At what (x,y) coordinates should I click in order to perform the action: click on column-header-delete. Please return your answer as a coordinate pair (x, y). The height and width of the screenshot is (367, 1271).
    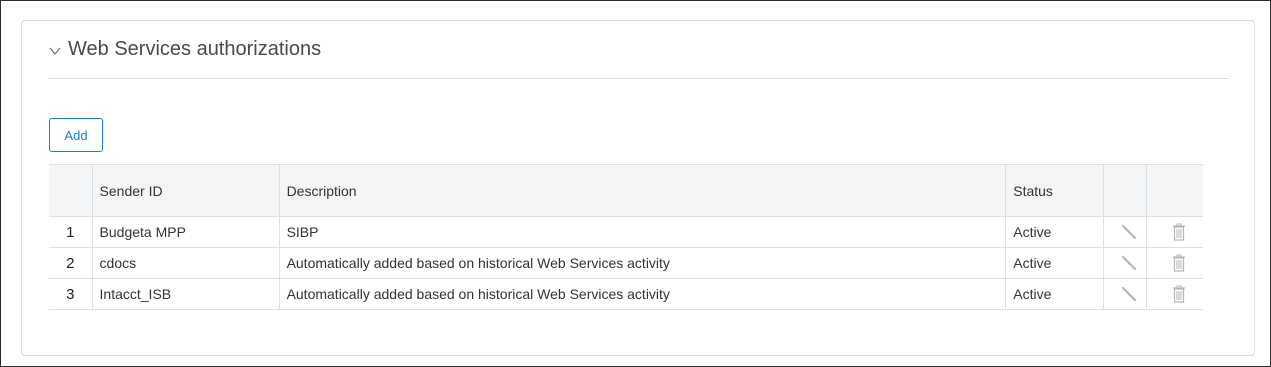
    Looking at the image, I should click on (1174, 190).